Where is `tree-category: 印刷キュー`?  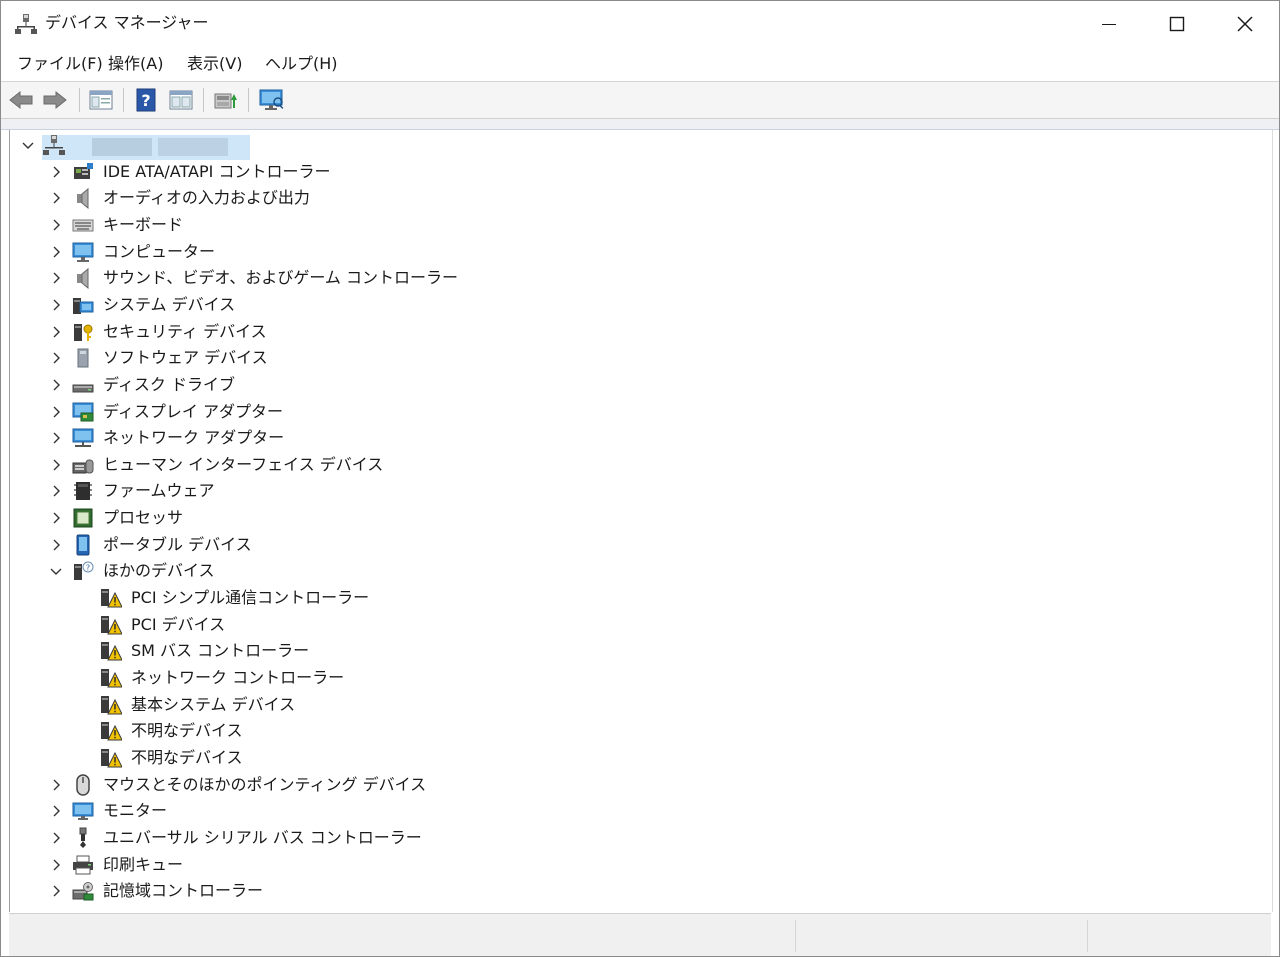 tree-category: 印刷キュー is located at coordinates (641, 865).